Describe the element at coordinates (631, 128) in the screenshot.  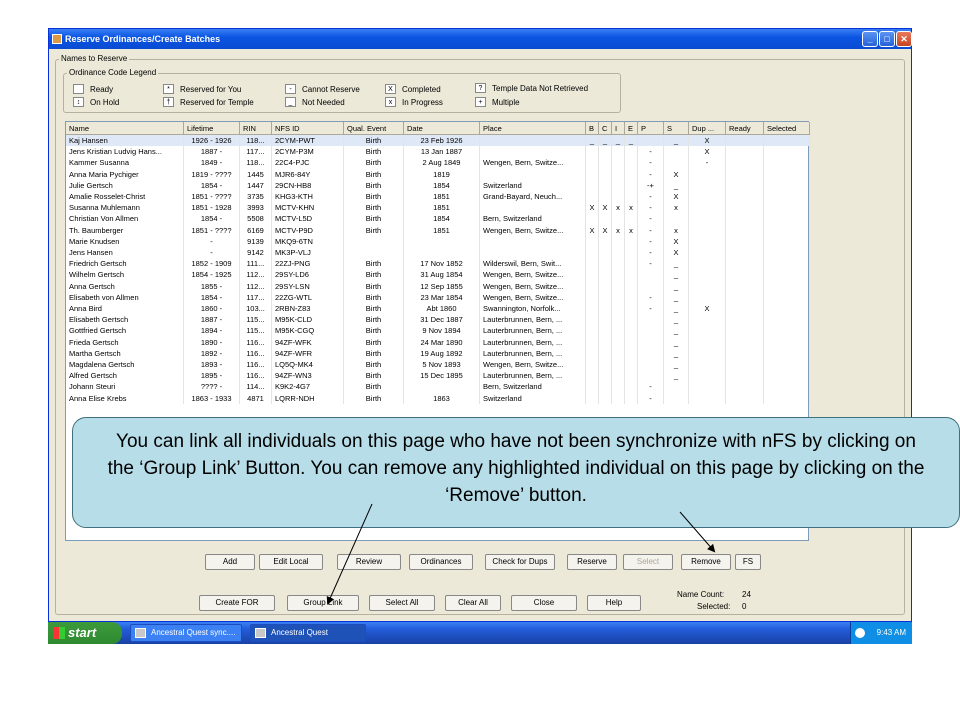
I see `column-header: E` at that location.